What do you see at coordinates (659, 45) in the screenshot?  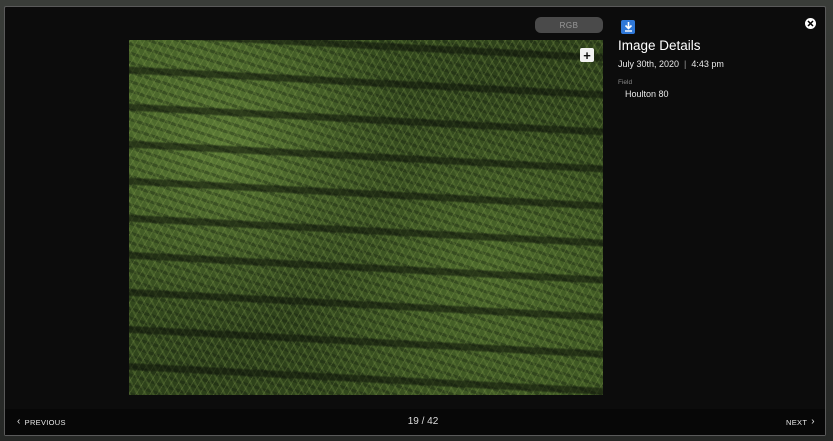 I see `details-title: Image Details` at bounding box center [659, 45].